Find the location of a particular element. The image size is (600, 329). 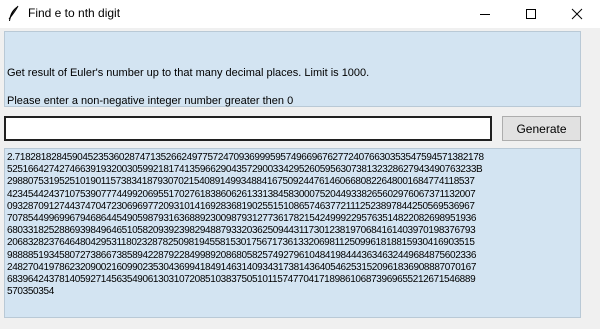

minimize-button is located at coordinates (485, 14).